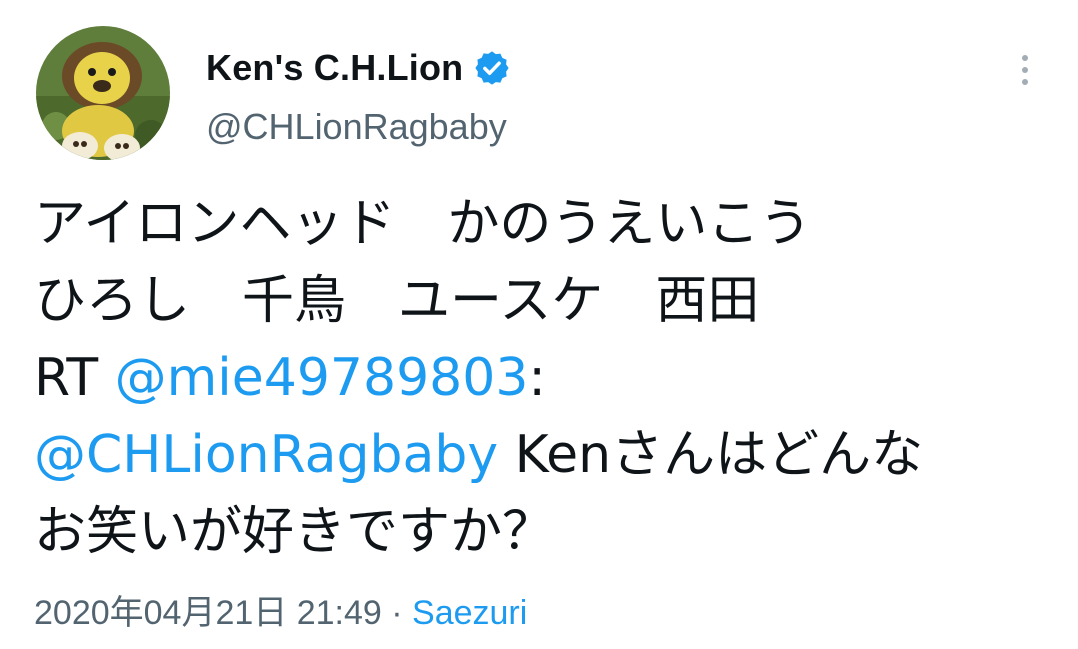 Image resolution: width=1078 pixels, height=649 pixels. What do you see at coordinates (469, 613) in the screenshot?
I see `tweet-source-link: Saezuri` at bounding box center [469, 613].